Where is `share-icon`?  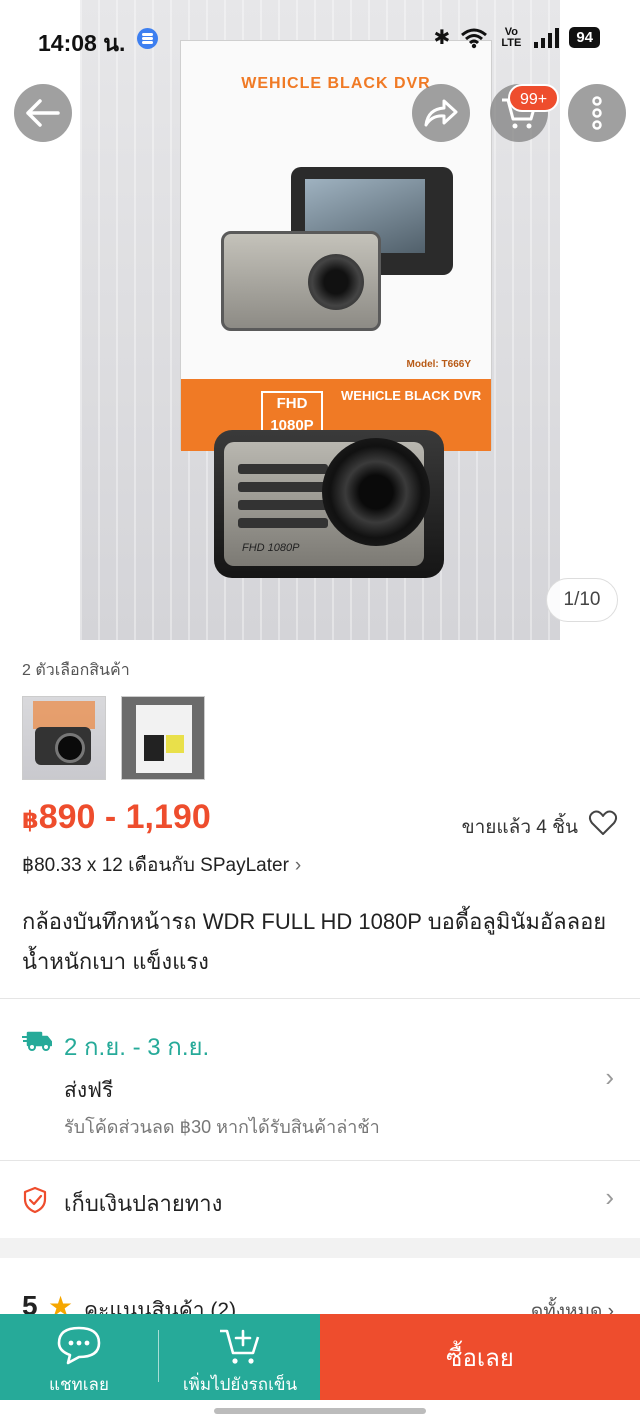
share-icon is located at coordinates (441, 113).